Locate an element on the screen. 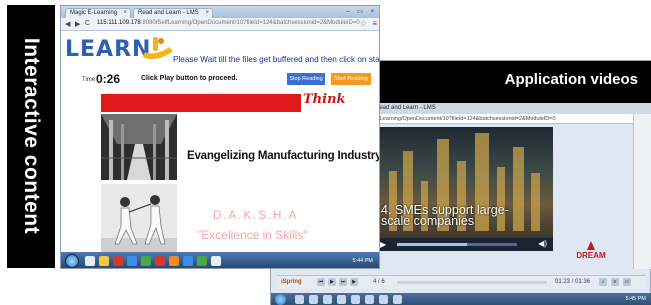 The height and width of the screenshot is (305, 651). slide-red-banner is located at coordinates (201, 103).